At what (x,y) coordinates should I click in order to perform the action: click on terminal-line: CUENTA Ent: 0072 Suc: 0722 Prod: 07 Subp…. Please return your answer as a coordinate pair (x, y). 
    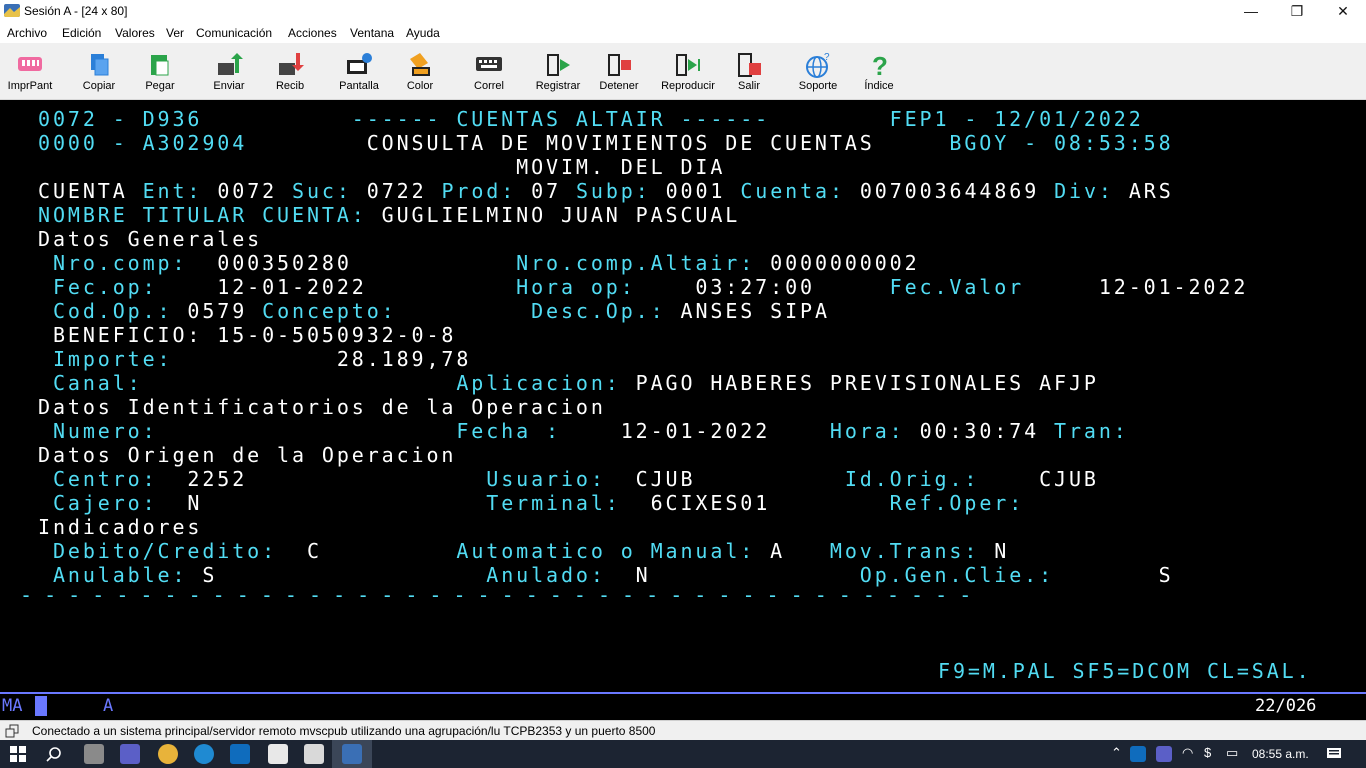
    Looking at the image, I should click on (606, 191).